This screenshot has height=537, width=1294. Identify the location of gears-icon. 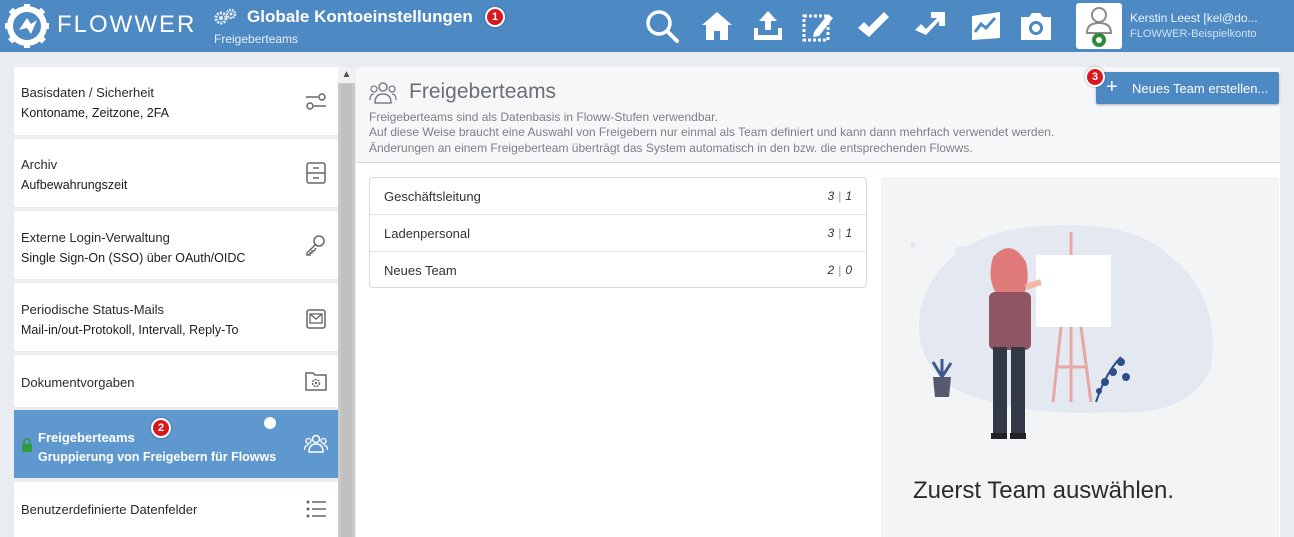
(225, 16).